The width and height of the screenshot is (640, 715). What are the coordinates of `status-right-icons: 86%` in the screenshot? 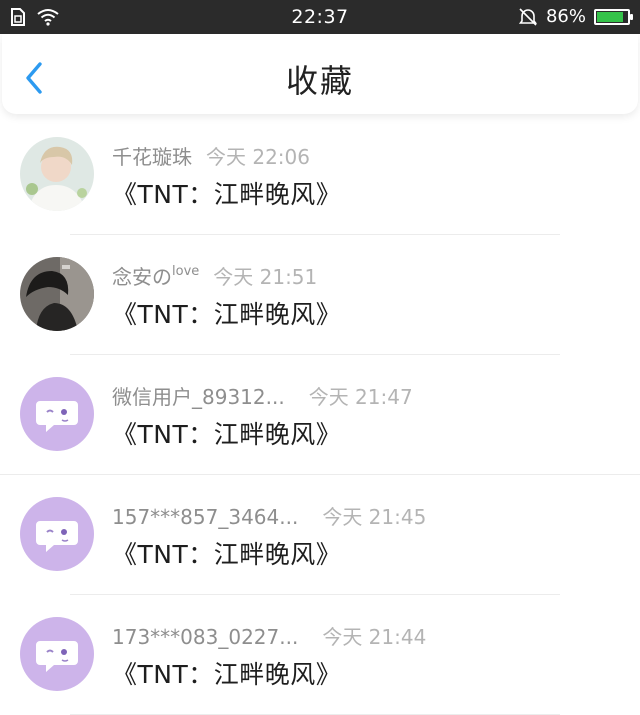 It's located at (575, 16).